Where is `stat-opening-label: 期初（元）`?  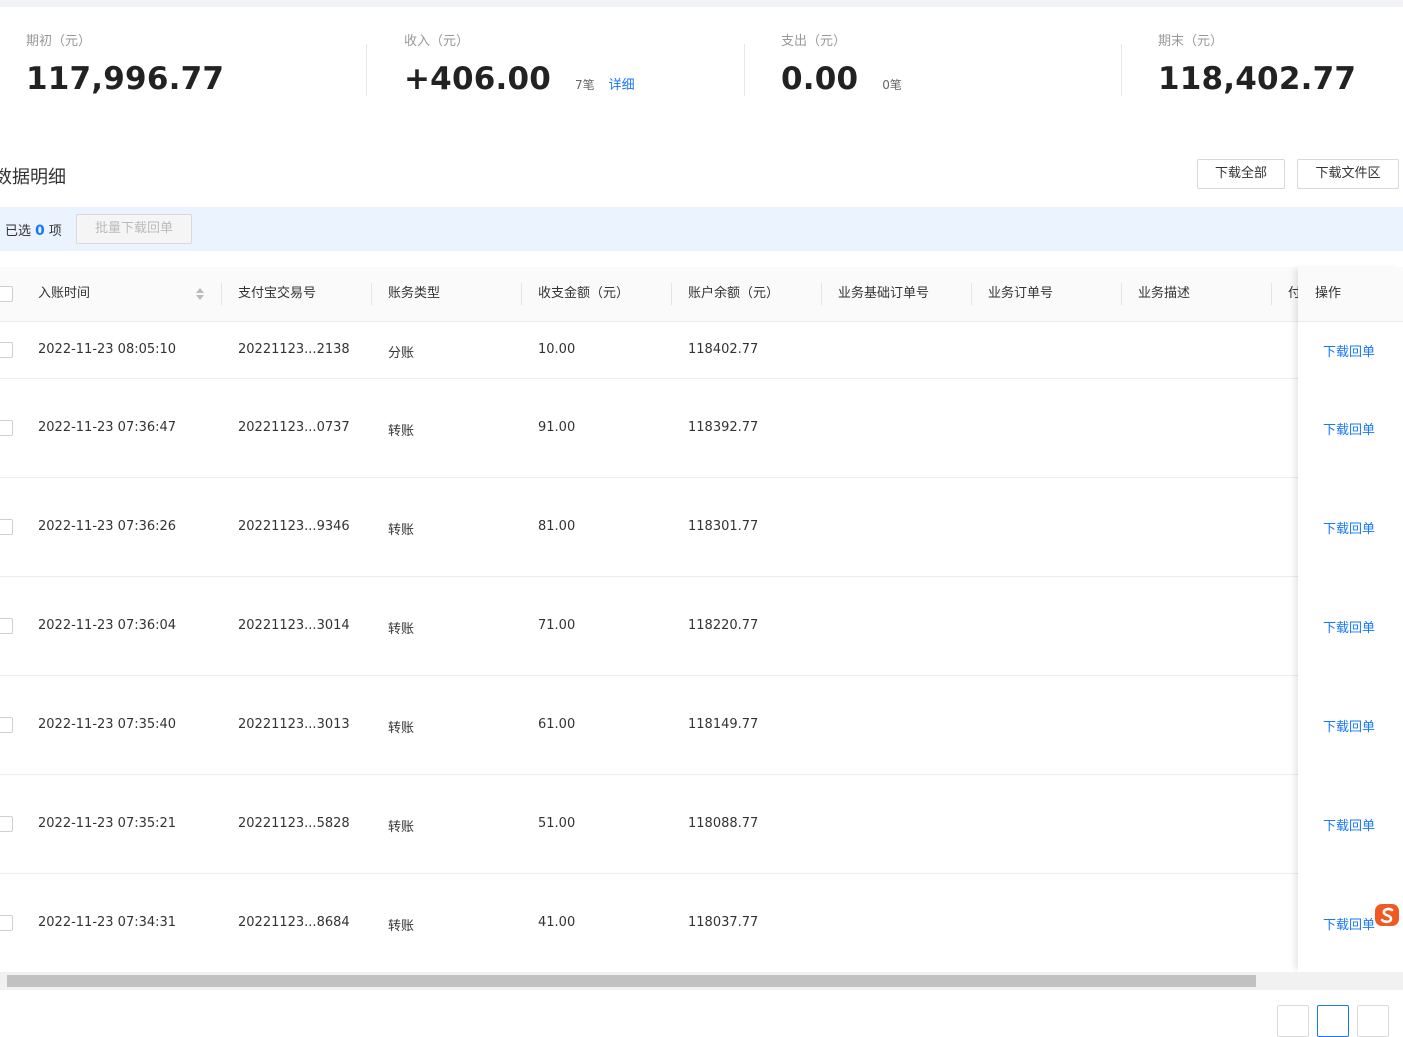 stat-opening-label: 期初（元） is located at coordinates (59, 41).